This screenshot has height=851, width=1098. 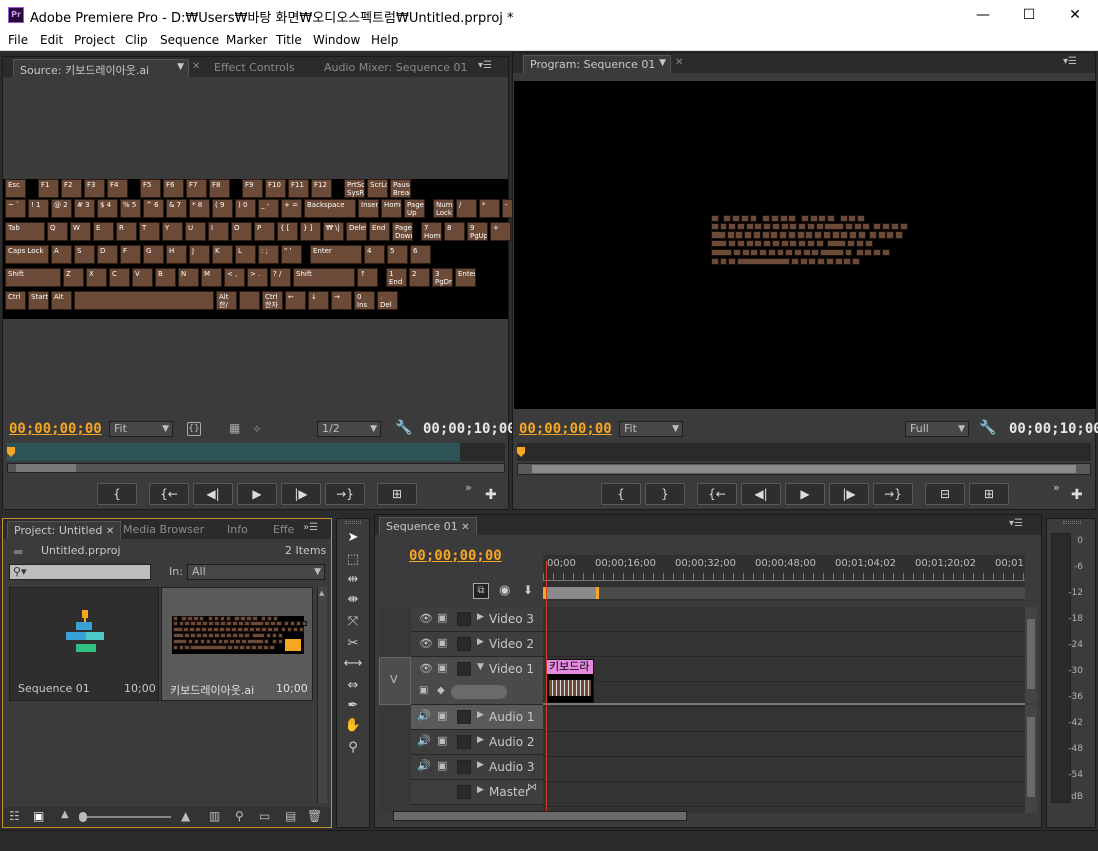 I want to click on go-to-in-button: {←, so click(x=169, y=494).